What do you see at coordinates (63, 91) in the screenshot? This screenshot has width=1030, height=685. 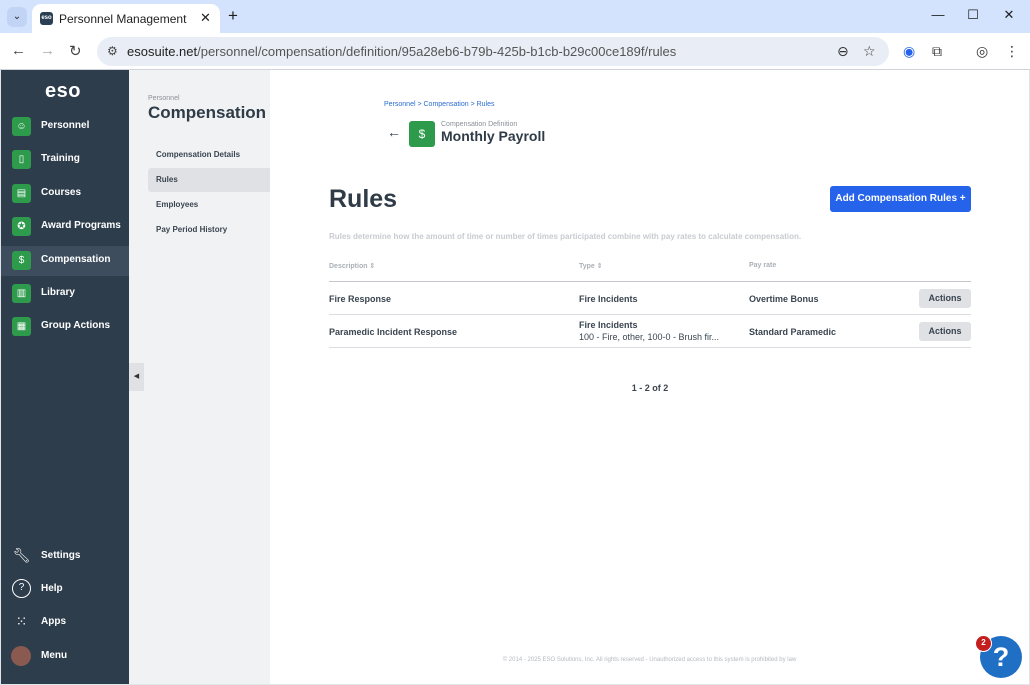 I see `eso-logo: eso` at bounding box center [63, 91].